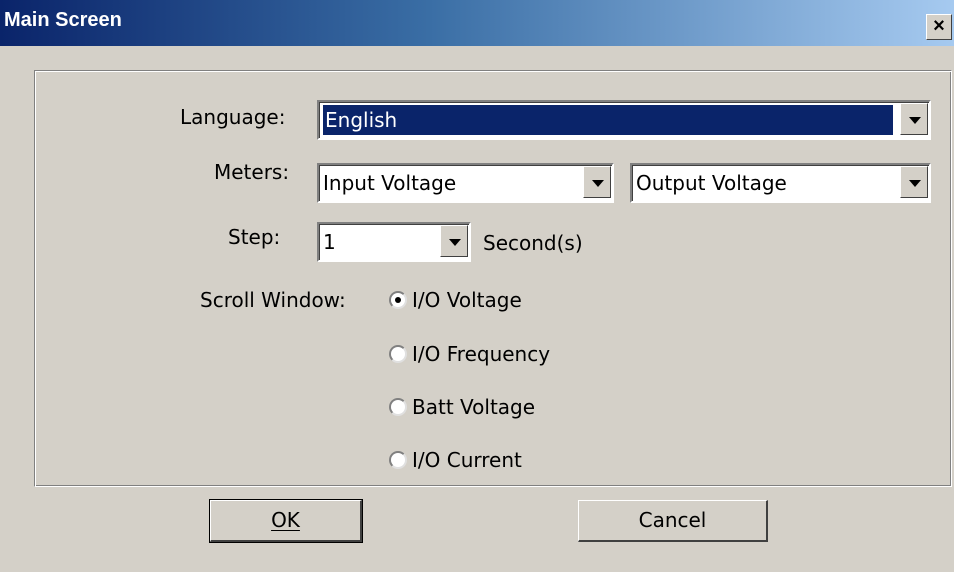 The image size is (954, 572). What do you see at coordinates (252, 172) in the screenshot?
I see `meters-label: Meters:` at bounding box center [252, 172].